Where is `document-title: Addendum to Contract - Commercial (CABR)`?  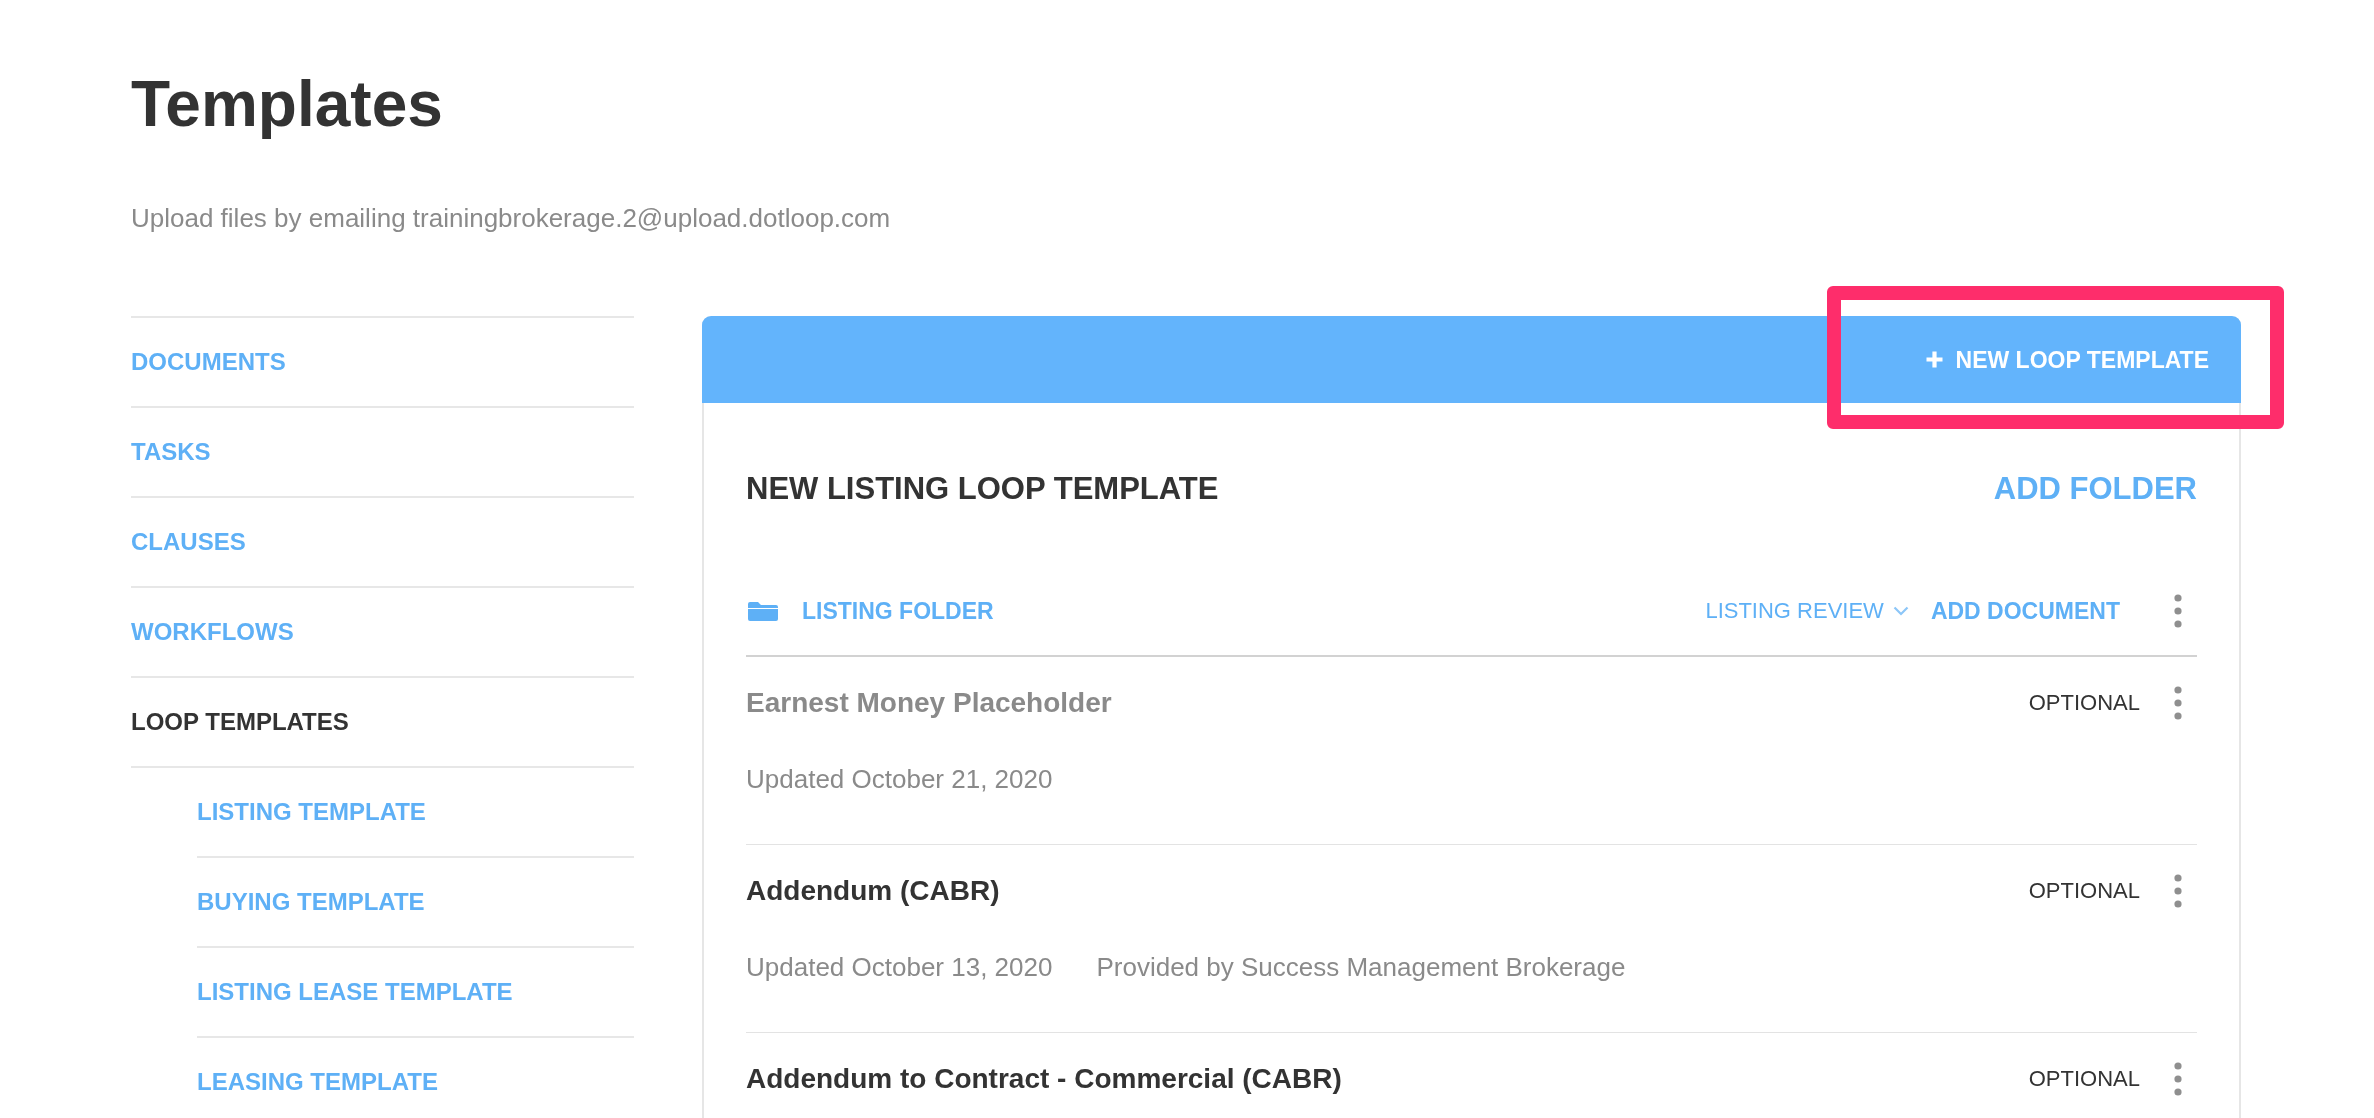 document-title: Addendum to Contract - Commercial (CABR) is located at coordinates (1044, 1079).